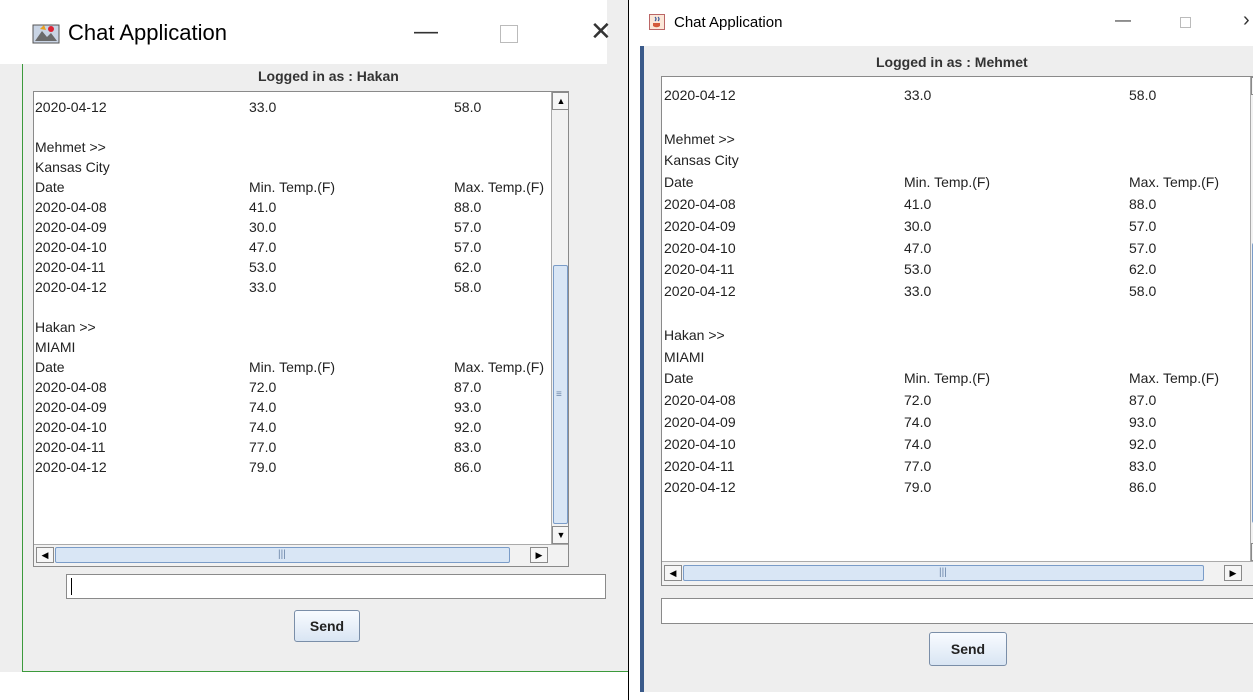 This screenshot has height=700, width=1253. Describe the element at coordinates (293, 147) in the screenshot. I see `chat-line: Mehmet >>` at that location.